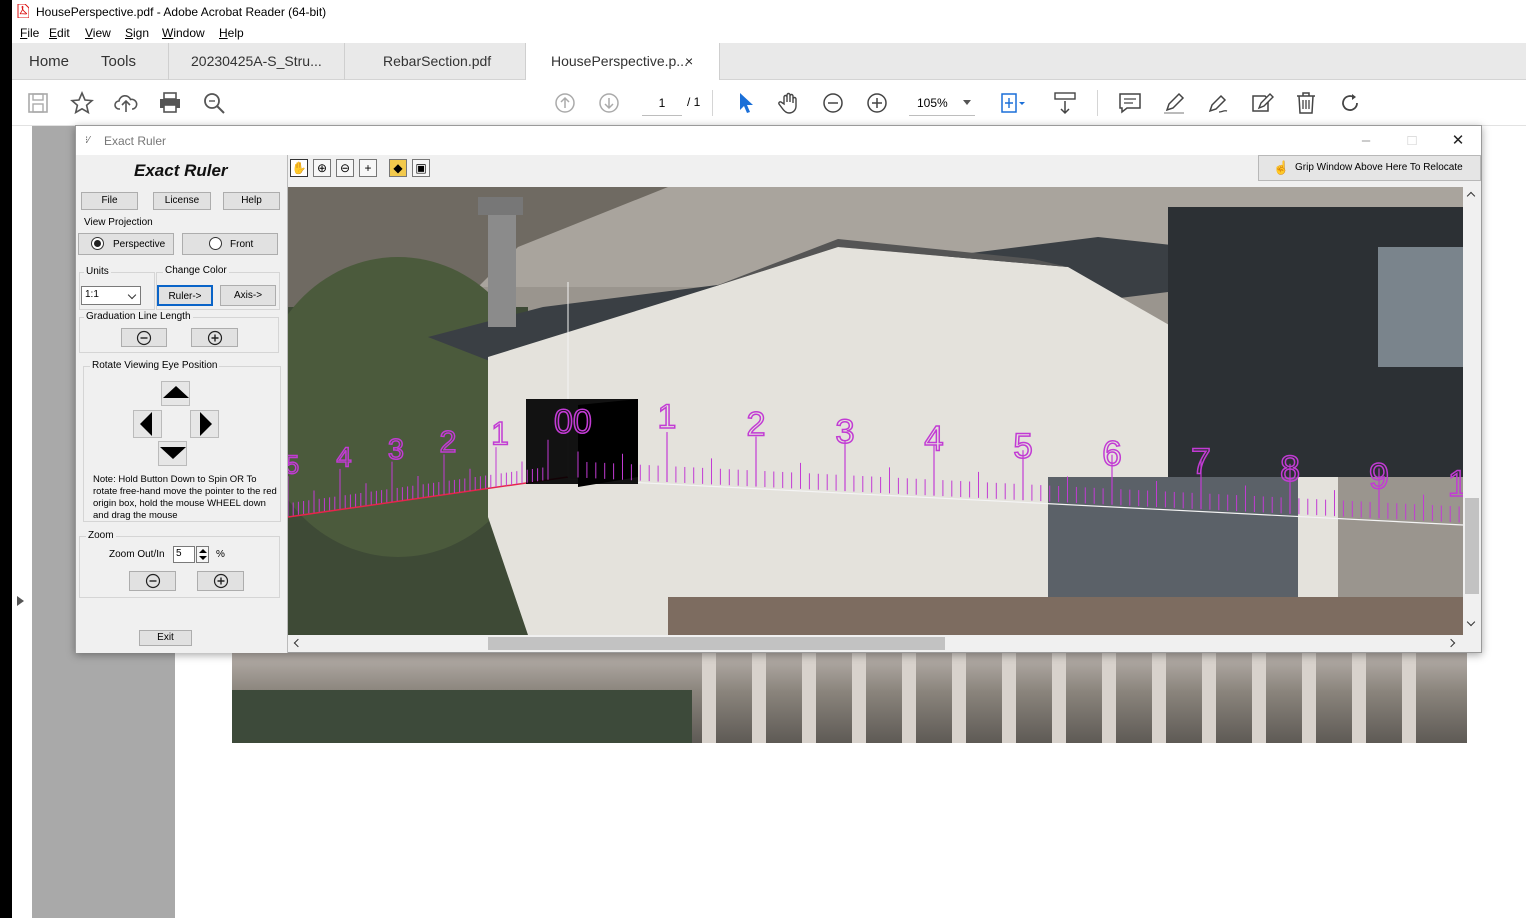  What do you see at coordinates (789, 103) in the screenshot?
I see `hand-pan-icon` at bounding box center [789, 103].